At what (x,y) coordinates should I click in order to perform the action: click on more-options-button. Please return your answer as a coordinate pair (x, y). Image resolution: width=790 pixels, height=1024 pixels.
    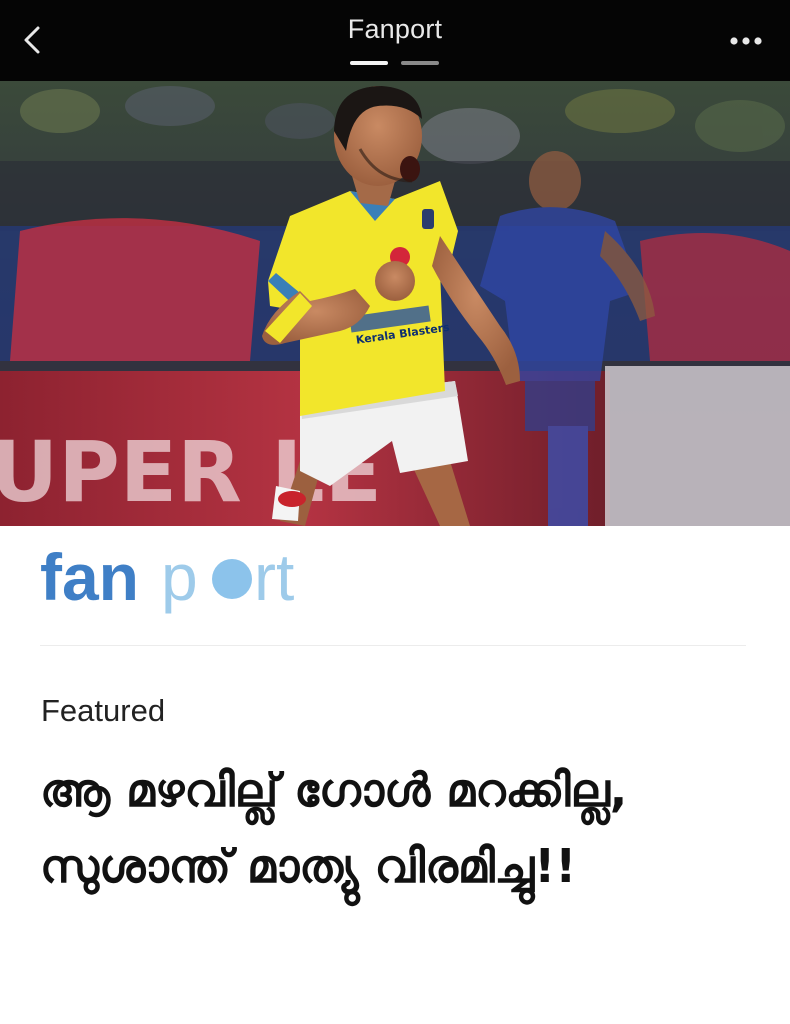
    Looking at the image, I should click on (746, 41).